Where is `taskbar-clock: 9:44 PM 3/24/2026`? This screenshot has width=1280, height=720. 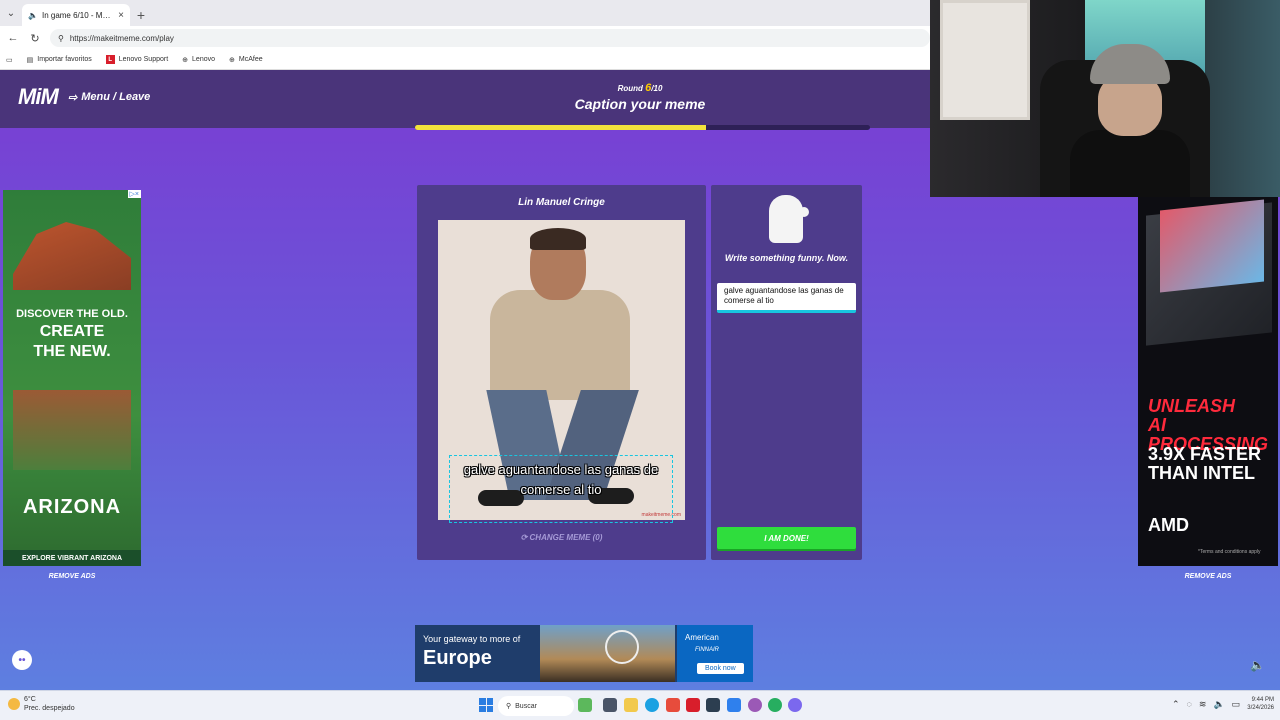 taskbar-clock: 9:44 PM 3/24/2026 is located at coordinates (1257, 704).